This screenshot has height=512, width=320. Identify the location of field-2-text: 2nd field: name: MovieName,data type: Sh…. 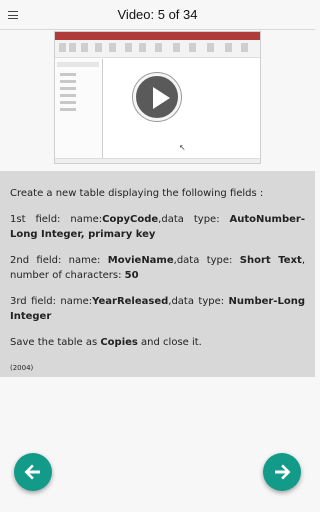
(157, 268).